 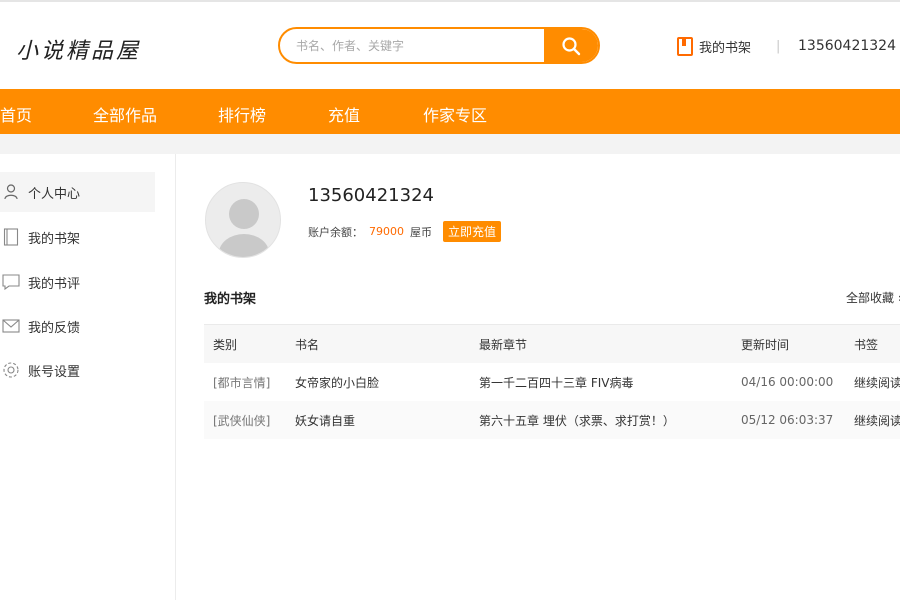 I want to click on bookshelf-icon, so click(x=685, y=46).